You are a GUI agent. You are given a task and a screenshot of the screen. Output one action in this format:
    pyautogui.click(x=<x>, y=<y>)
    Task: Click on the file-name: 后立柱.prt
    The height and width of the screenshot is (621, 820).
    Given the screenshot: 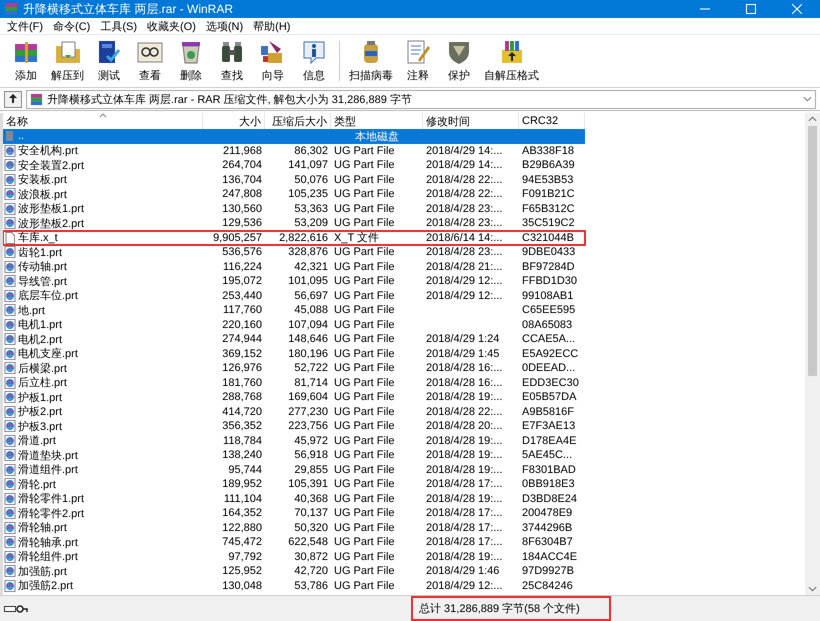 What is the action you would take?
    pyautogui.click(x=42, y=383)
    